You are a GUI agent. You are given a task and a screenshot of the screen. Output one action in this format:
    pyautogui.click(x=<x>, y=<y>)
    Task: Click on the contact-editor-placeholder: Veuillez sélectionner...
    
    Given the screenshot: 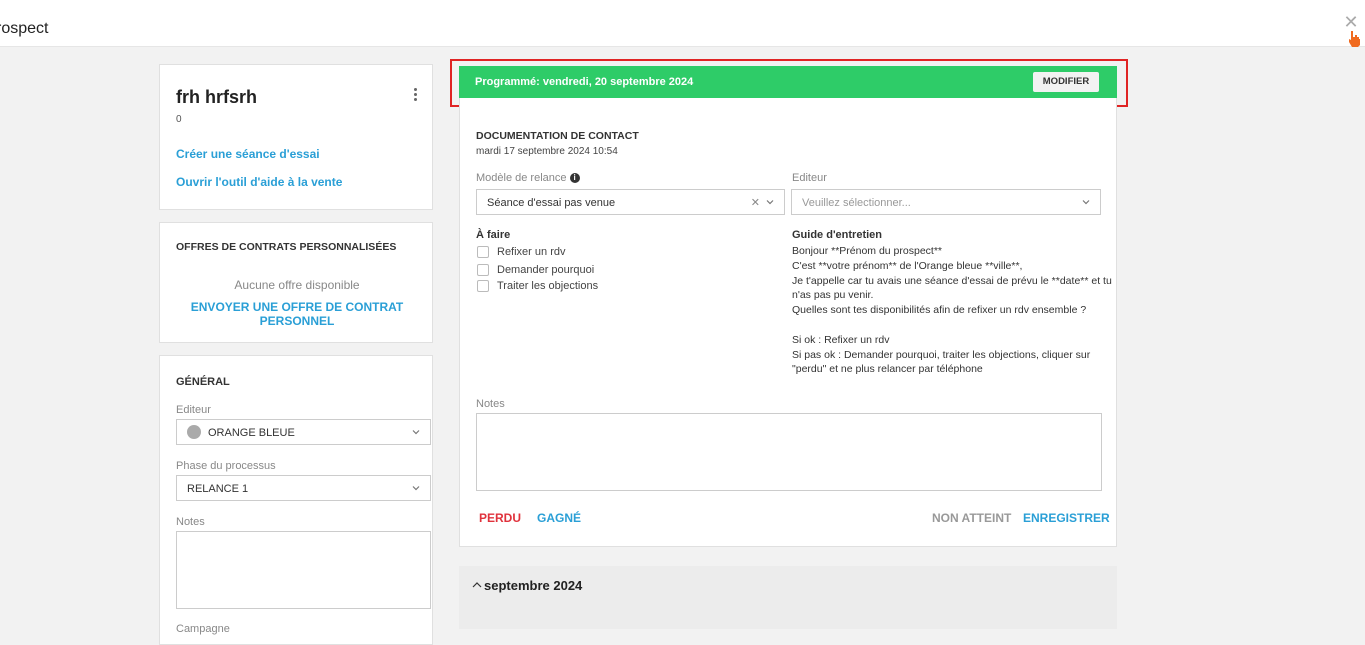 What is the action you would take?
    pyautogui.click(x=856, y=203)
    